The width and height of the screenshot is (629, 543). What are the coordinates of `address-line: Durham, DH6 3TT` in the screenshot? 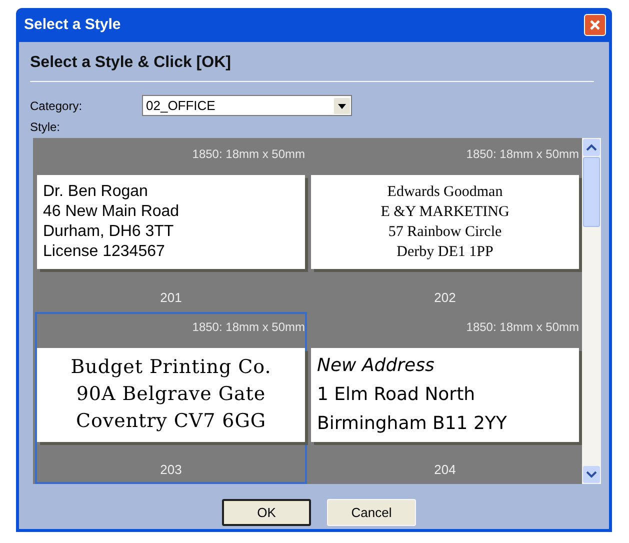 It's located at (109, 232).